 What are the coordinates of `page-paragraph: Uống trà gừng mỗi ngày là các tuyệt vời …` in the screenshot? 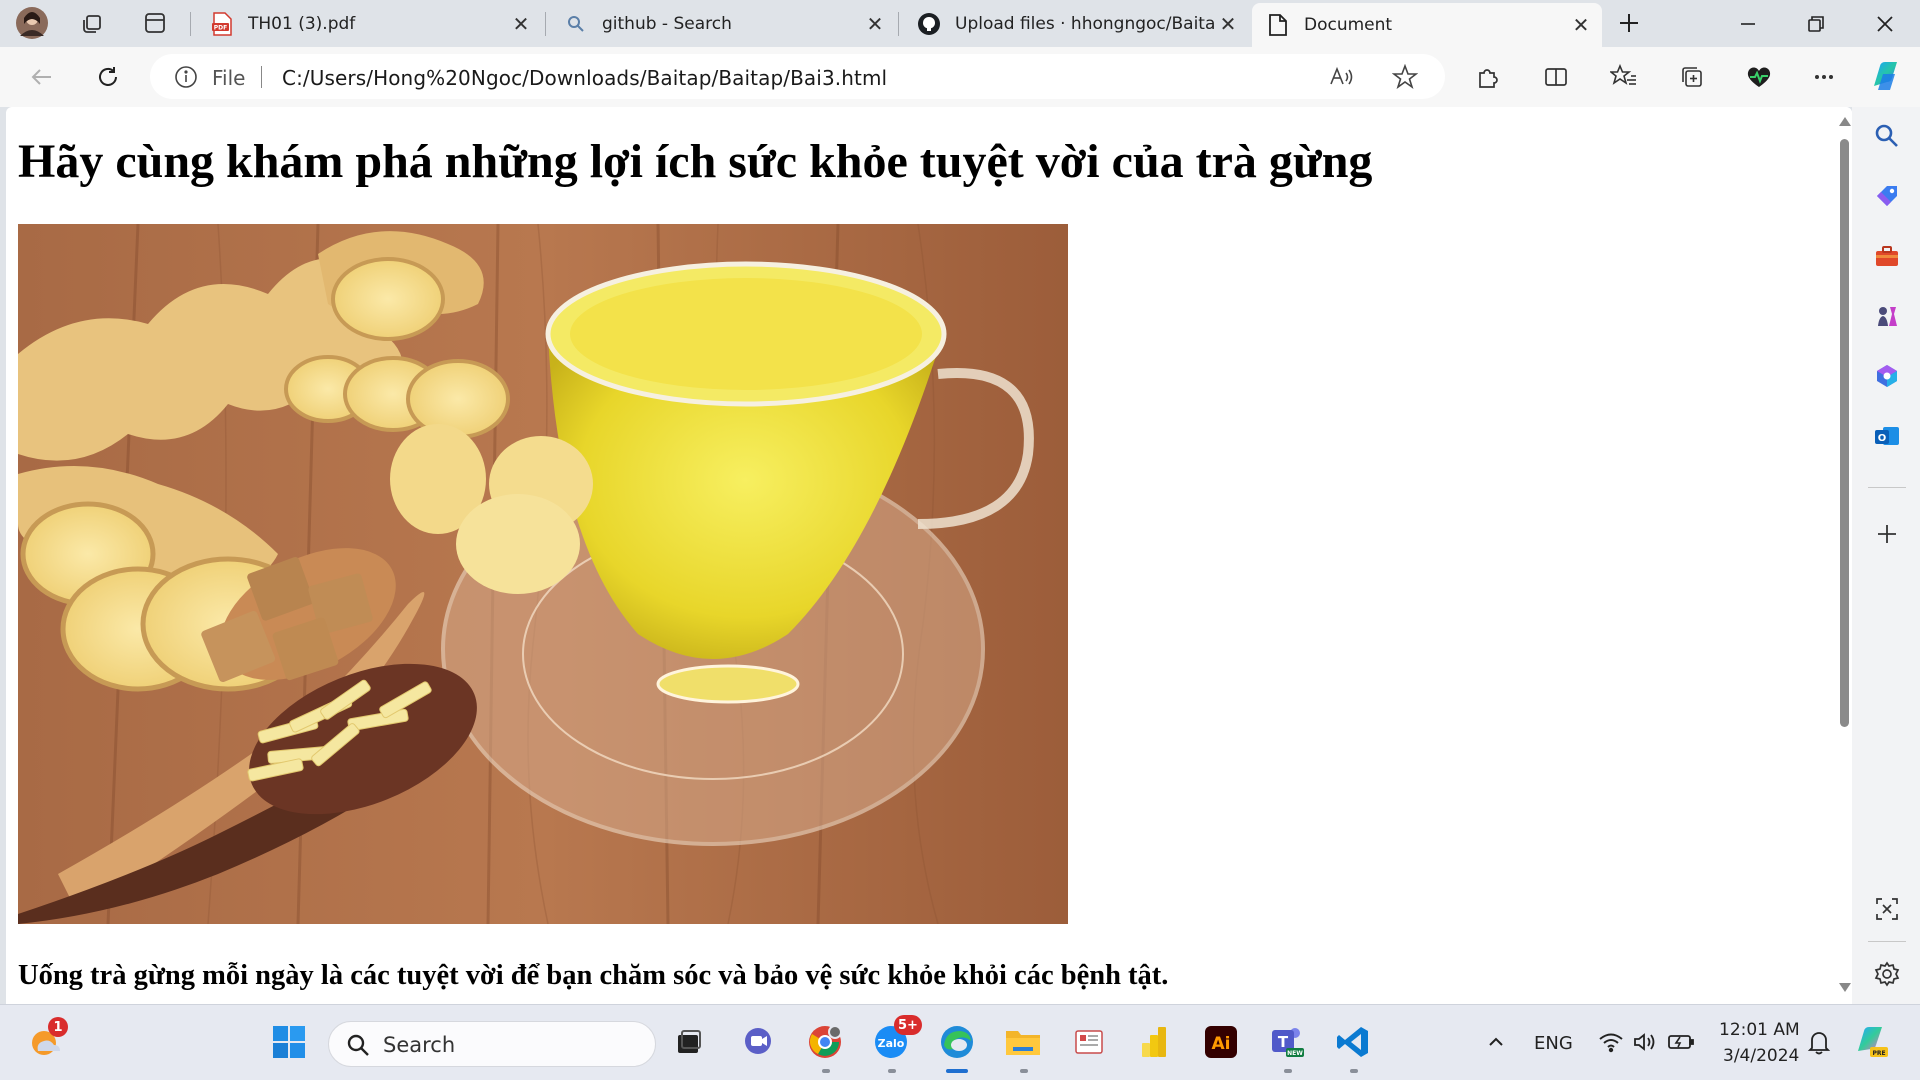 It's located at (593, 975).